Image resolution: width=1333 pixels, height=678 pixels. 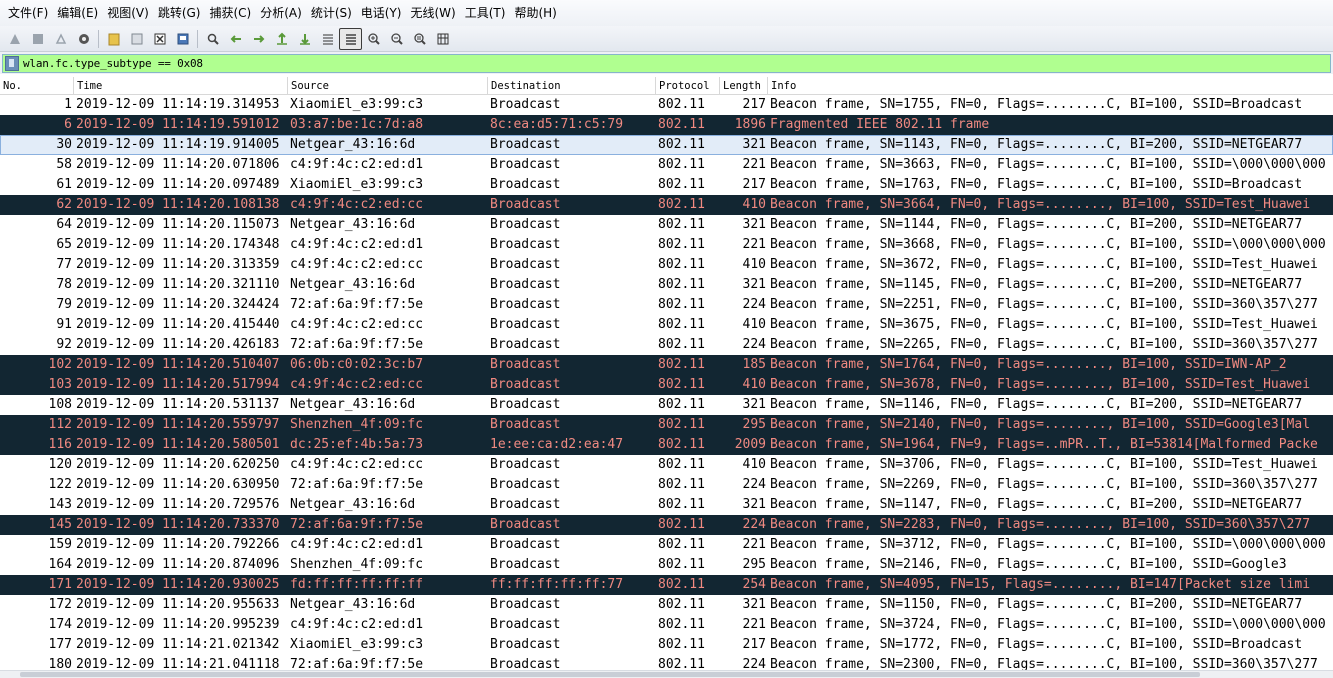 I want to click on zoom-in-icon, so click(x=373, y=39).